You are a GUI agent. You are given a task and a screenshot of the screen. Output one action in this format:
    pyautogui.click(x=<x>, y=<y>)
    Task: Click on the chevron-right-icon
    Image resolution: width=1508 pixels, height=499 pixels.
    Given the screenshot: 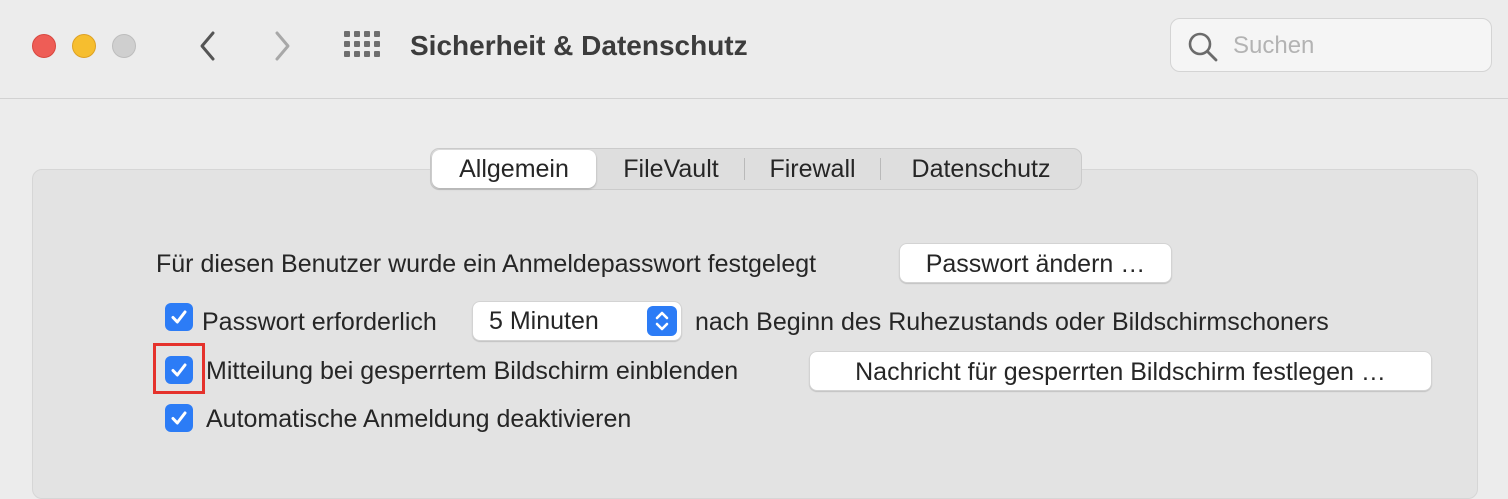 What is the action you would take?
    pyautogui.click(x=282, y=46)
    